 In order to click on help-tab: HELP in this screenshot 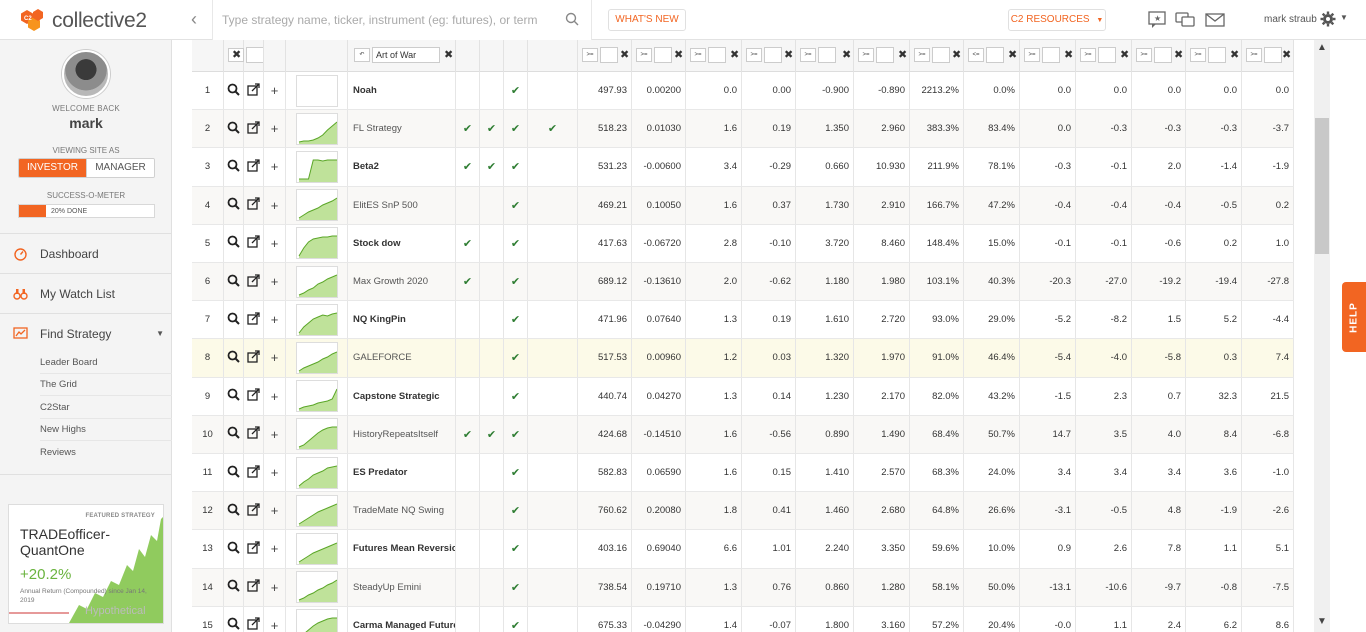, I will do `click(1354, 317)`.